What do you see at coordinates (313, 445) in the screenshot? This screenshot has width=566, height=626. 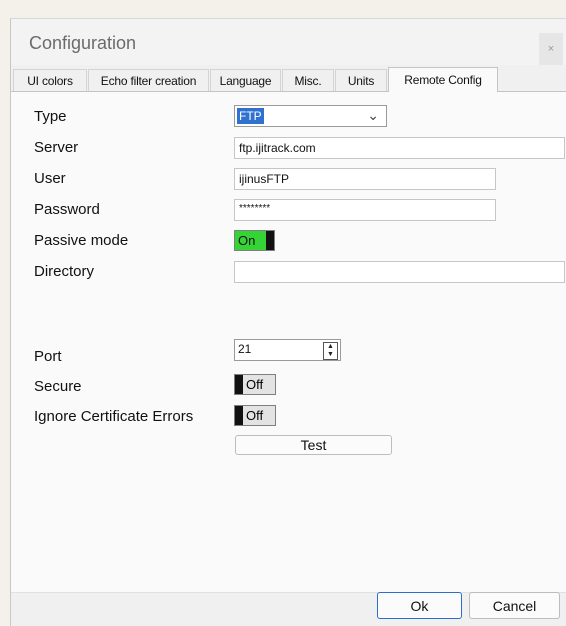 I see `test-button: Test` at bounding box center [313, 445].